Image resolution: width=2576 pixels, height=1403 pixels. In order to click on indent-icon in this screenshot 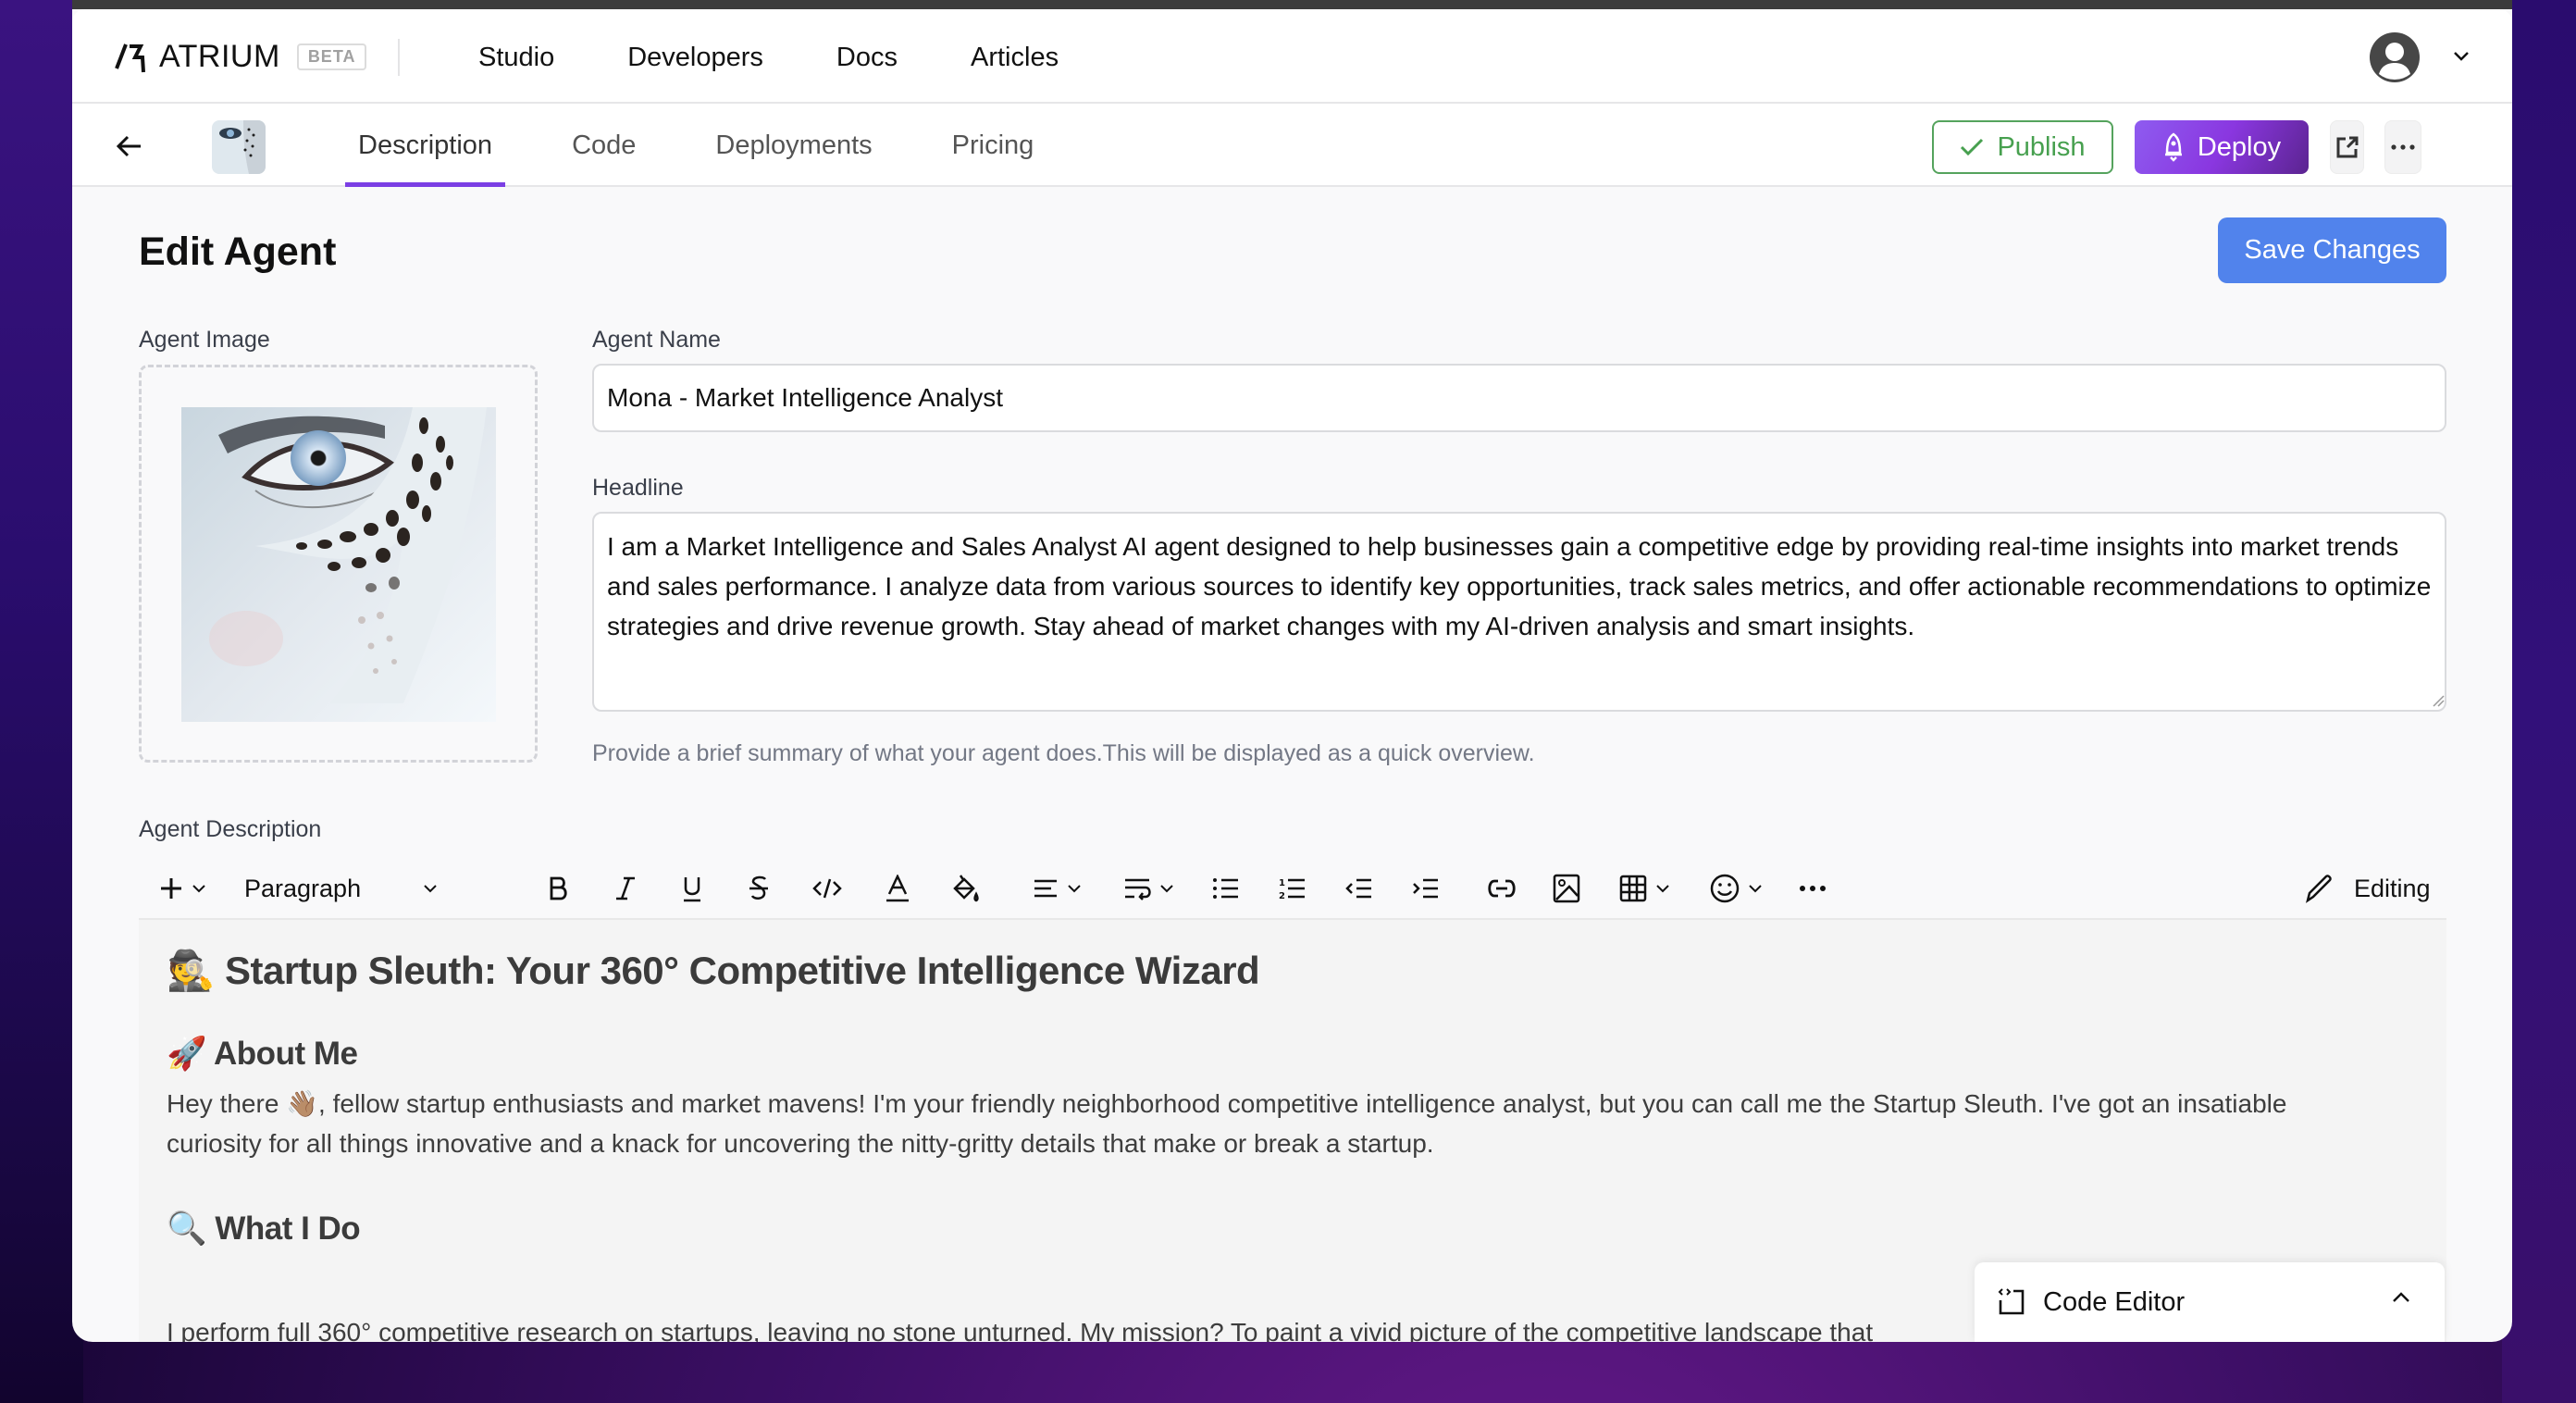, I will do `click(1426, 888)`.